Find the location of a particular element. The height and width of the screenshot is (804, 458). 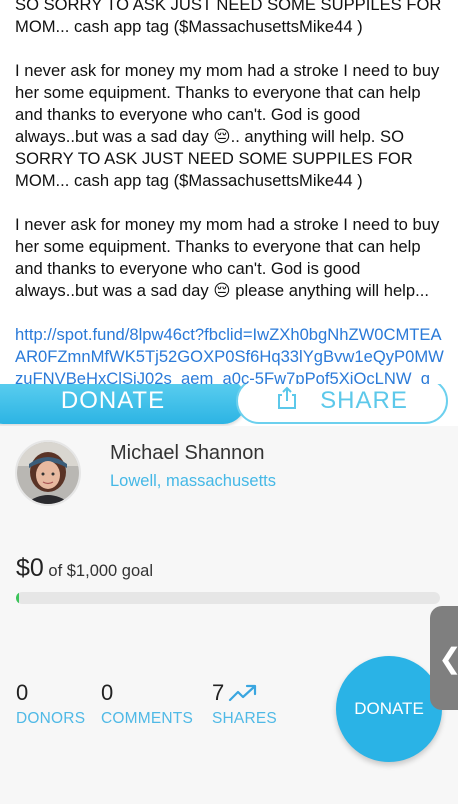

chevron-left-icon: ❮ is located at coordinates (448, 658).